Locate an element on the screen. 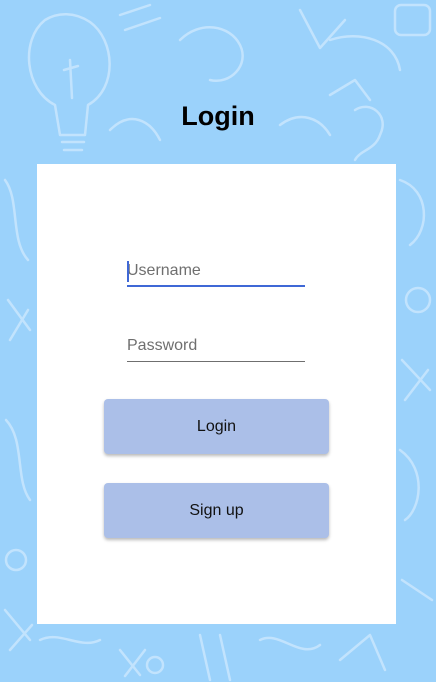 The image size is (436, 682). page-title: Login is located at coordinates (218, 116).